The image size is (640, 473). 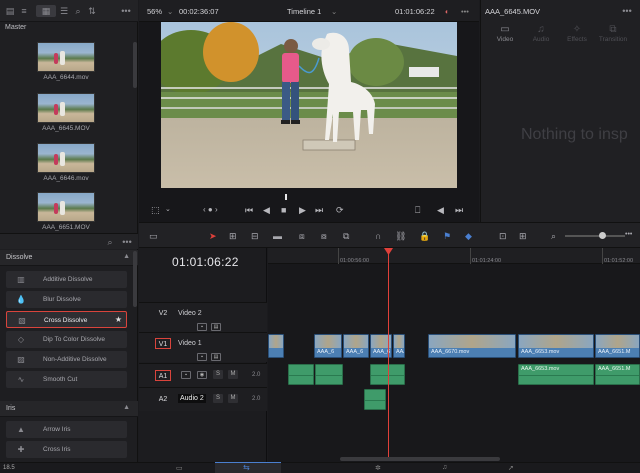 I want to click on list-view-icon: ▤, so click(x=10, y=11).